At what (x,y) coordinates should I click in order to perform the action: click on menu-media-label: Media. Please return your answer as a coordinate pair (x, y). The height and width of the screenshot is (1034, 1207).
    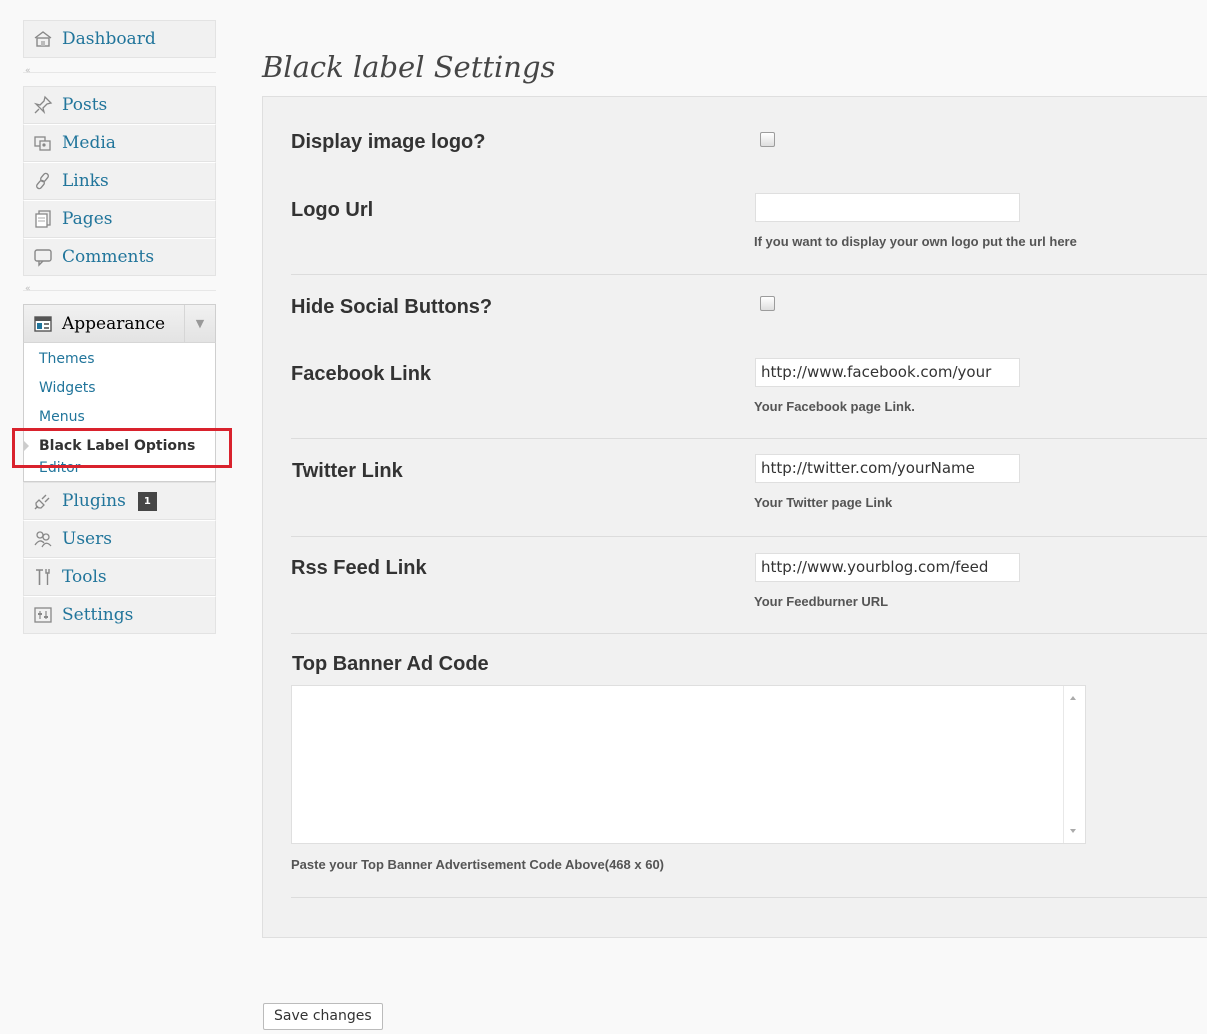
    Looking at the image, I should click on (89, 143).